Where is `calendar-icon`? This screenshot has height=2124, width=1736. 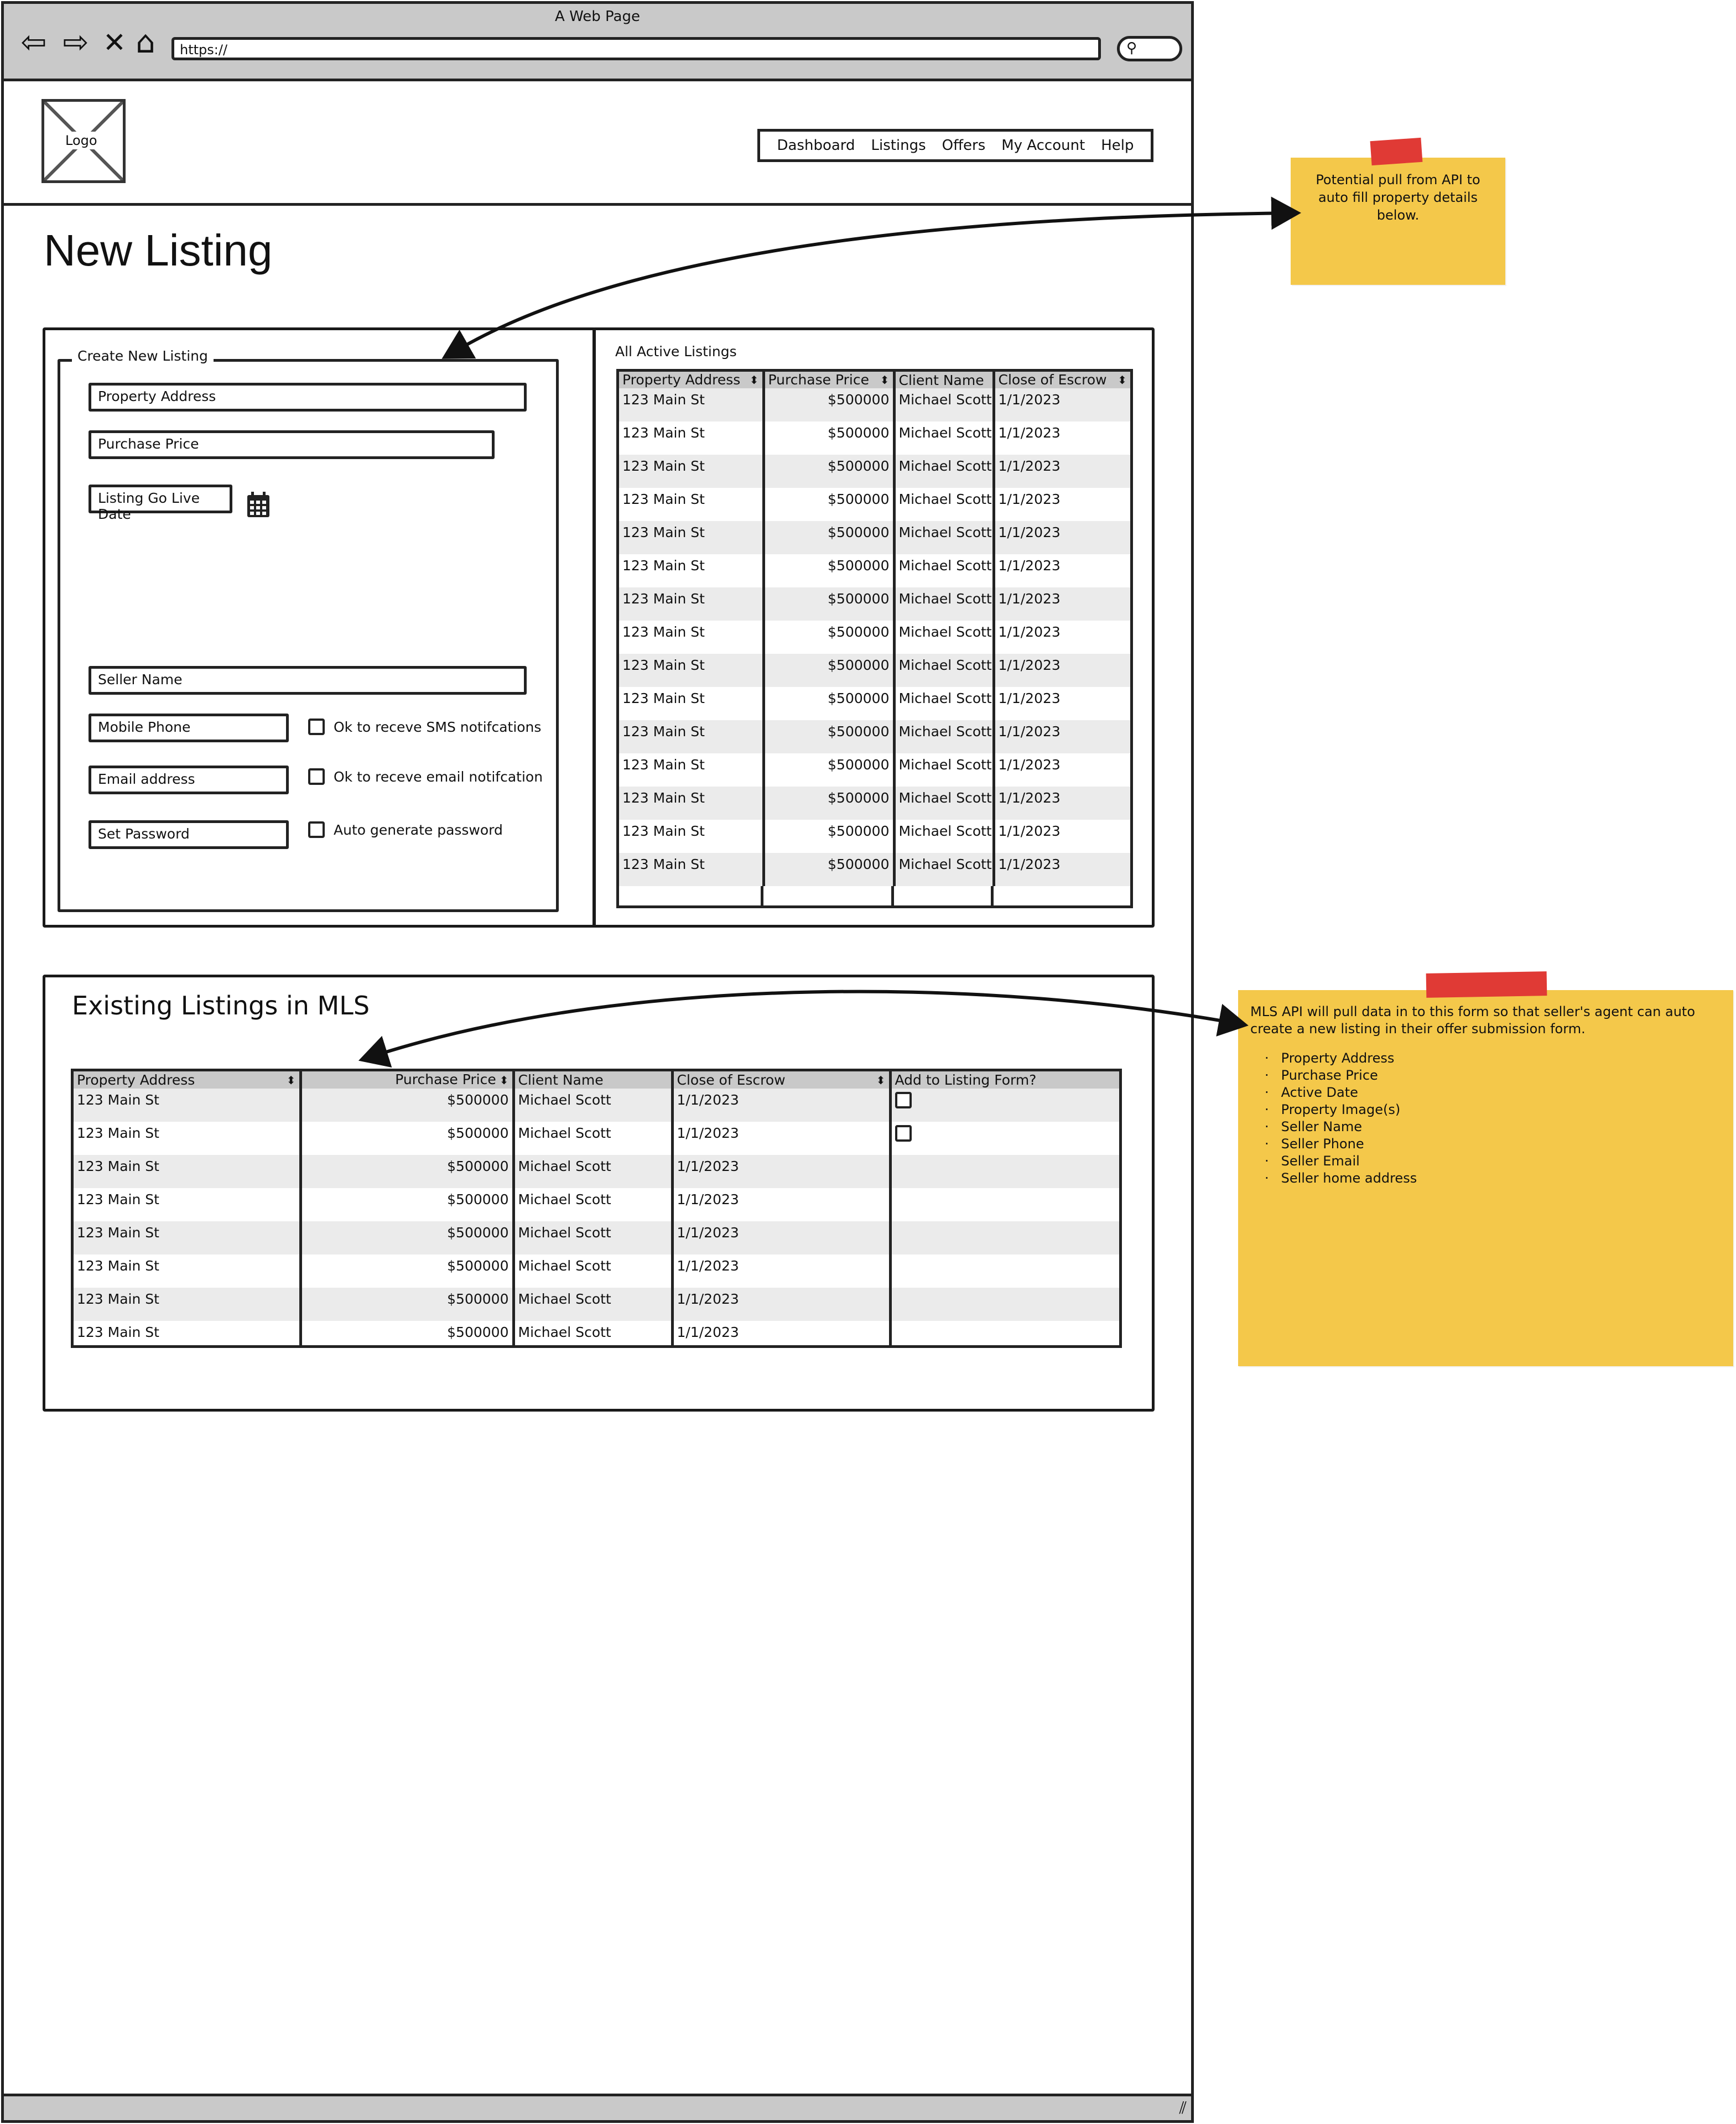
calendar-icon is located at coordinates (258, 505).